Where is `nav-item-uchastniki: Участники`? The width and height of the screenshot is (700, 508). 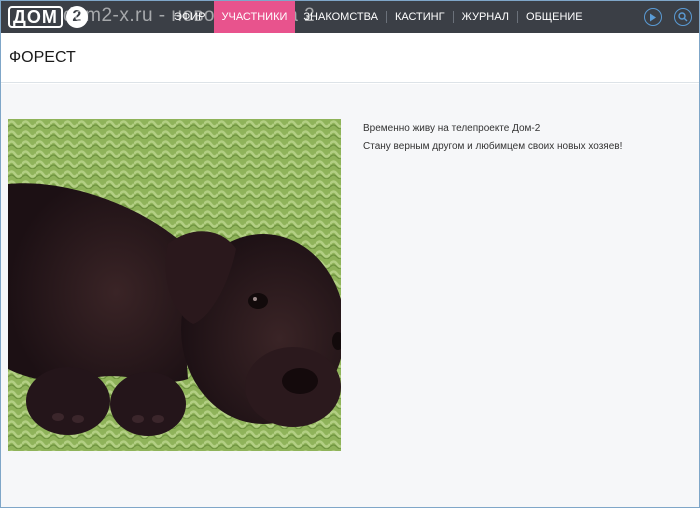 nav-item-uchastniki: Участники is located at coordinates (254, 17).